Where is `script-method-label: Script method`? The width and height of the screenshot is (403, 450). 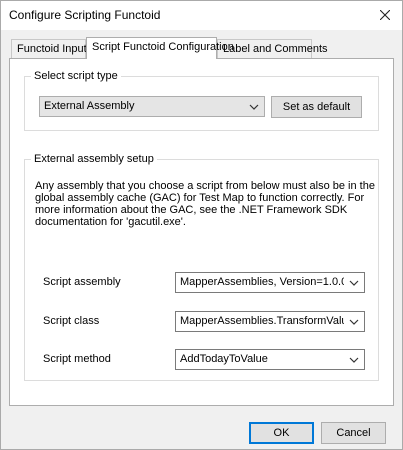
script-method-label: Script method is located at coordinates (77, 359).